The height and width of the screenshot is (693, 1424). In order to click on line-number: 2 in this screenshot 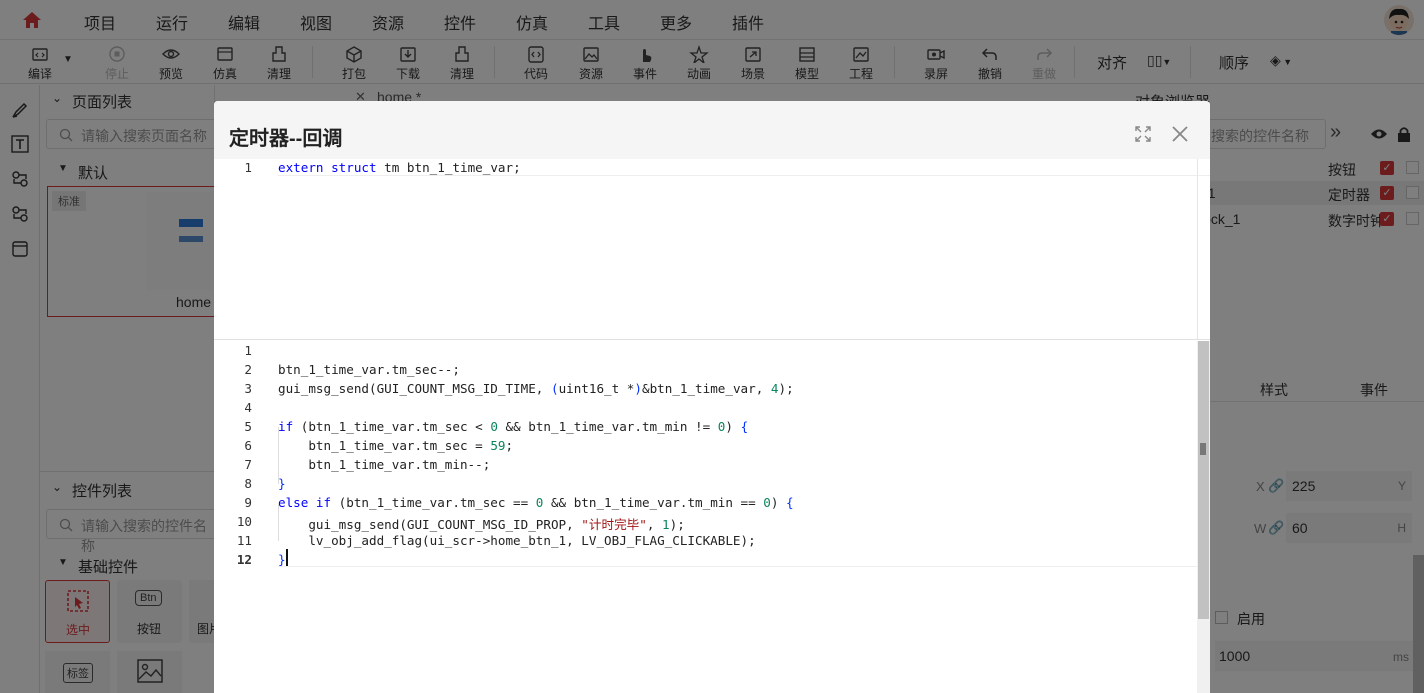, I will do `click(248, 369)`.